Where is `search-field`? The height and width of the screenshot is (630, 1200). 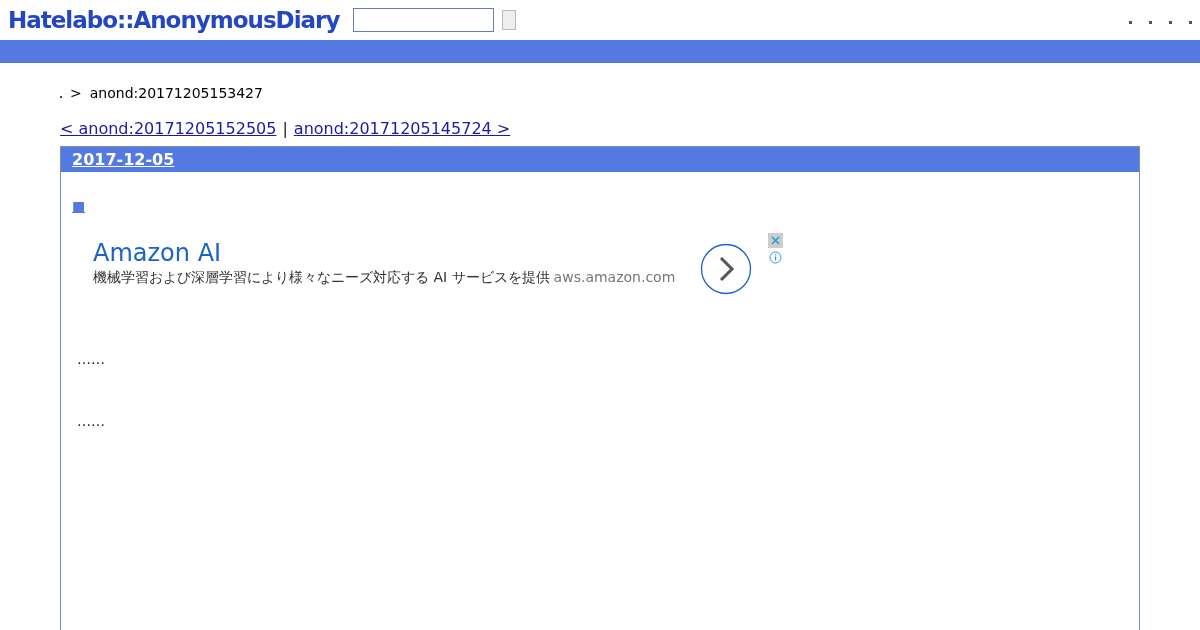
search-field is located at coordinates (424, 20).